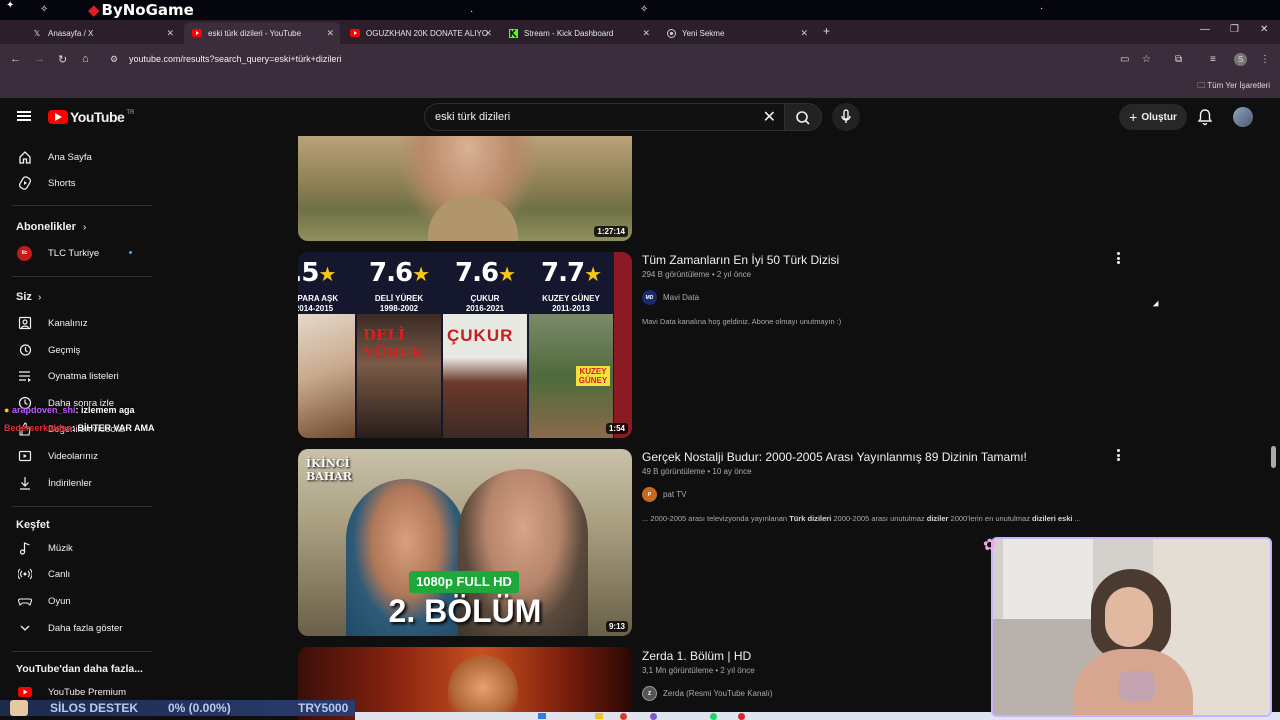  What do you see at coordinates (713, 716) in the screenshot?
I see `spotify-icon` at bounding box center [713, 716].